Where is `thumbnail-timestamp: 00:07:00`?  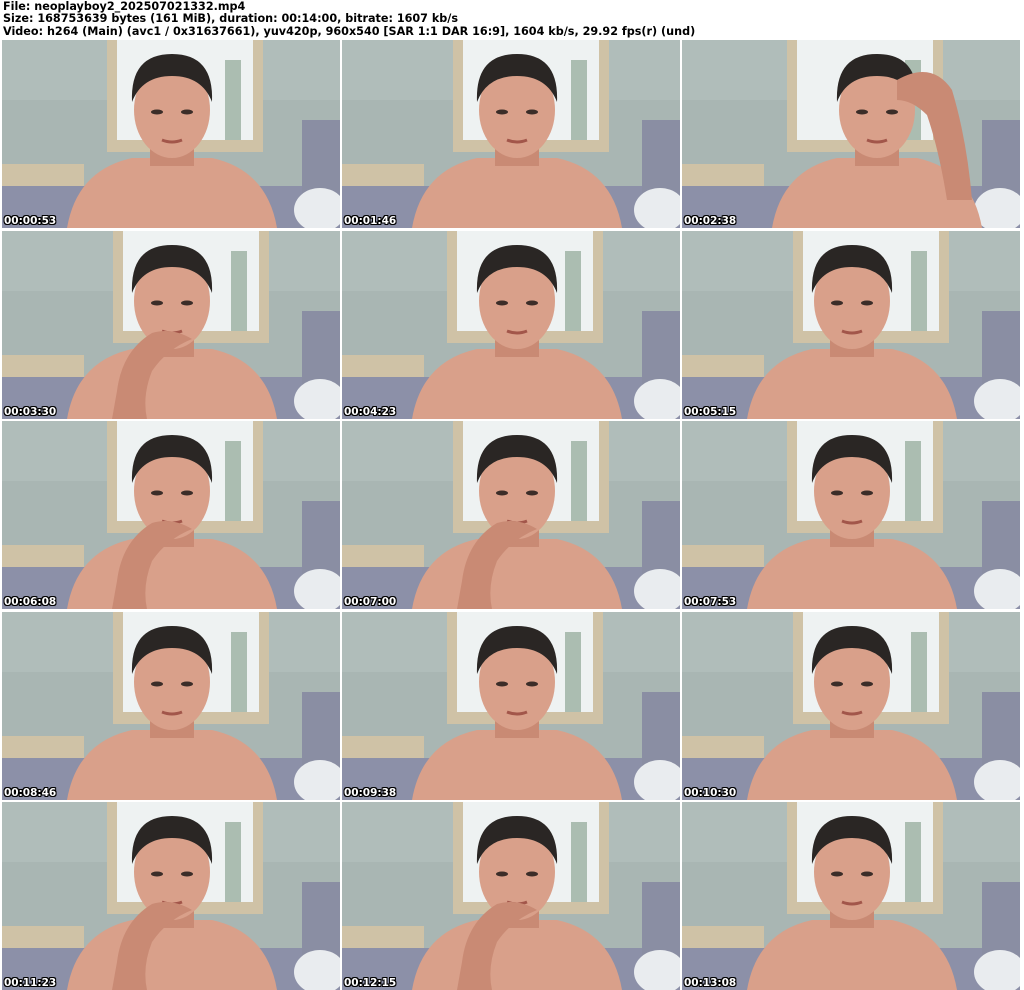 thumbnail-timestamp: 00:07:00 is located at coordinates (370, 602).